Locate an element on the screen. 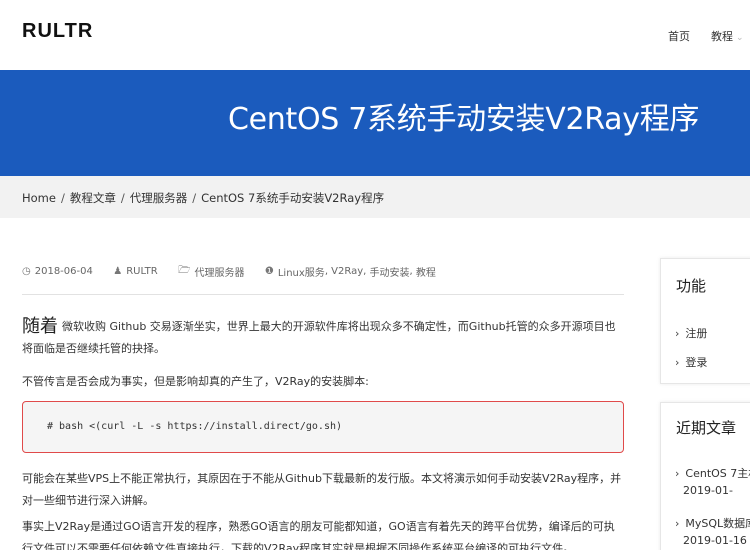 The width and height of the screenshot is (750, 550). post-category: 代理服务器 is located at coordinates (220, 273).